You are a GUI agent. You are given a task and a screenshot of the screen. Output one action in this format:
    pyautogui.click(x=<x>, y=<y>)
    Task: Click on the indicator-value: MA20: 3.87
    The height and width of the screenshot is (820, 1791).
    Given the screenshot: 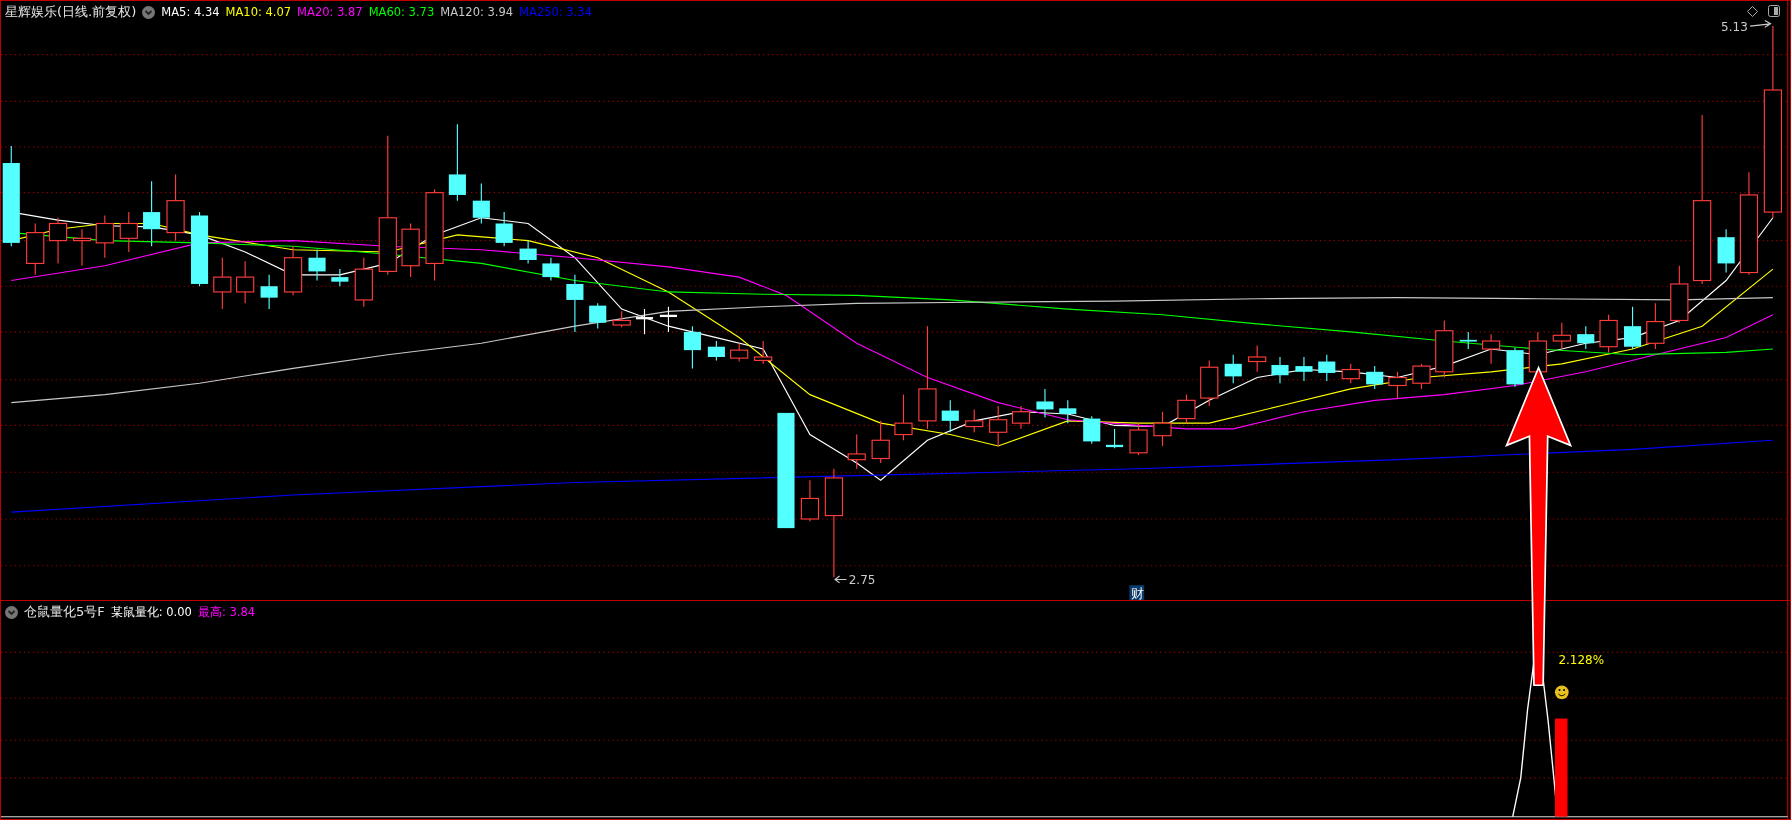 What is the action you would take?
    pyautogui.click(x=330, y=12)
    